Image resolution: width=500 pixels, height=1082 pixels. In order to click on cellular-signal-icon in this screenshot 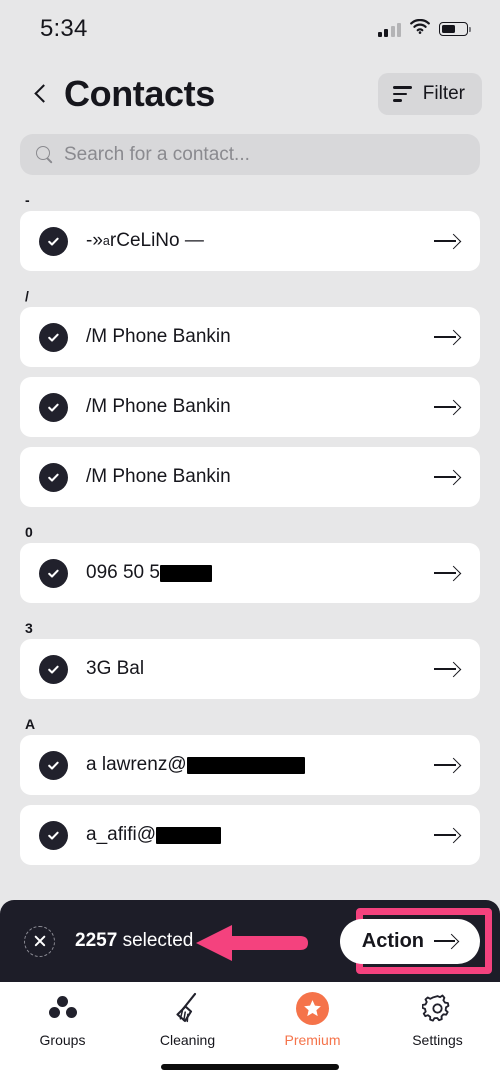, I will do `click(389, 29)`.